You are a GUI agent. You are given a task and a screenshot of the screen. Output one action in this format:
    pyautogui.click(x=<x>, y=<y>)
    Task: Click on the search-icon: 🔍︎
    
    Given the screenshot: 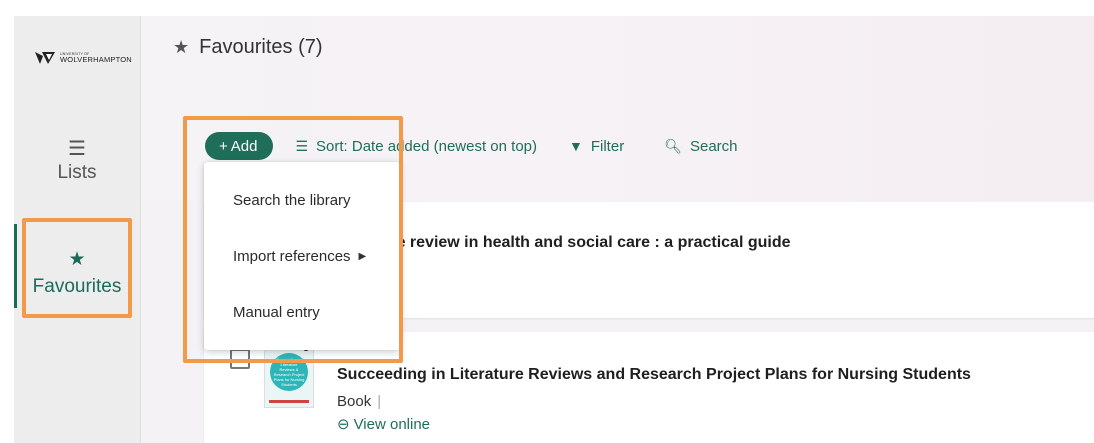 What is the action you would take?
    pyautogui.click(x=673, y=145)
    